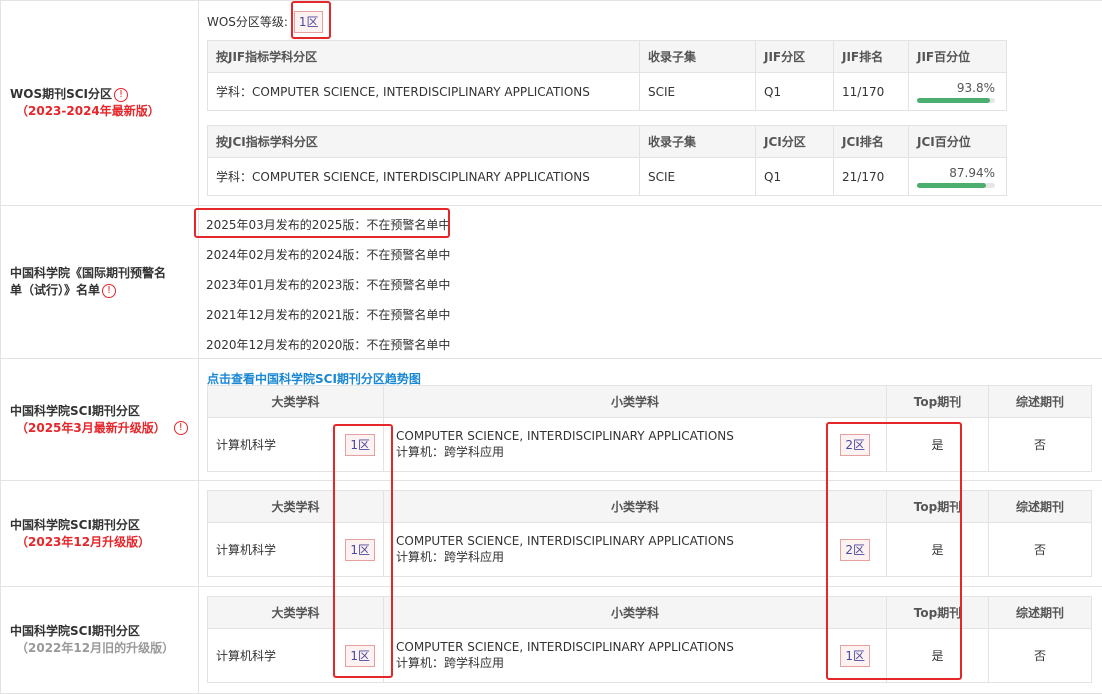 The height and width of the screenshot is (694, 1102). I want to click on jif-header-subset: 收录子集, so click(697, 56).